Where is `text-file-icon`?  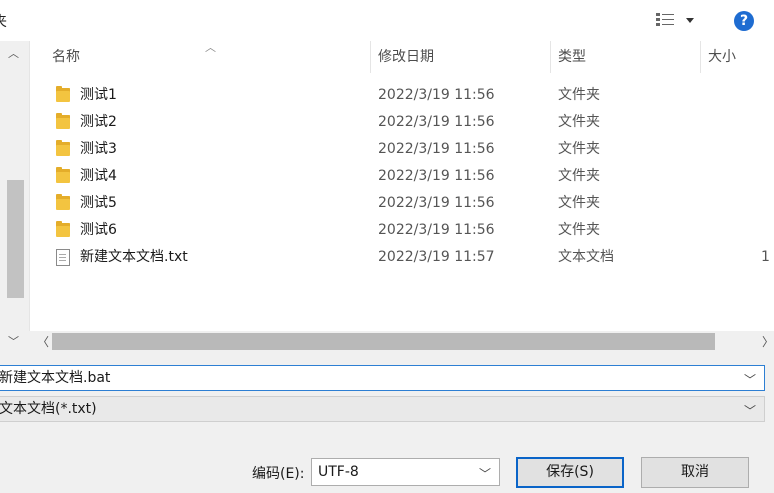 text-file-icon is located at coordinates (63, 257).